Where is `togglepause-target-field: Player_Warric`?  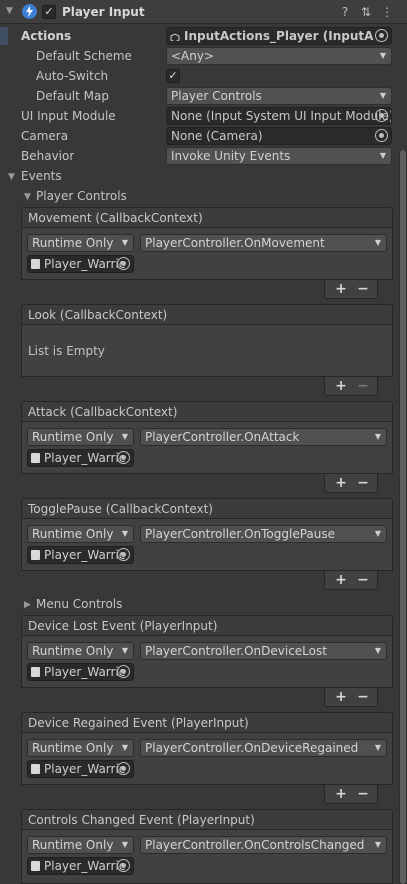
togglepause-target-field: Player_Warric is located at coordinates (80, 555).